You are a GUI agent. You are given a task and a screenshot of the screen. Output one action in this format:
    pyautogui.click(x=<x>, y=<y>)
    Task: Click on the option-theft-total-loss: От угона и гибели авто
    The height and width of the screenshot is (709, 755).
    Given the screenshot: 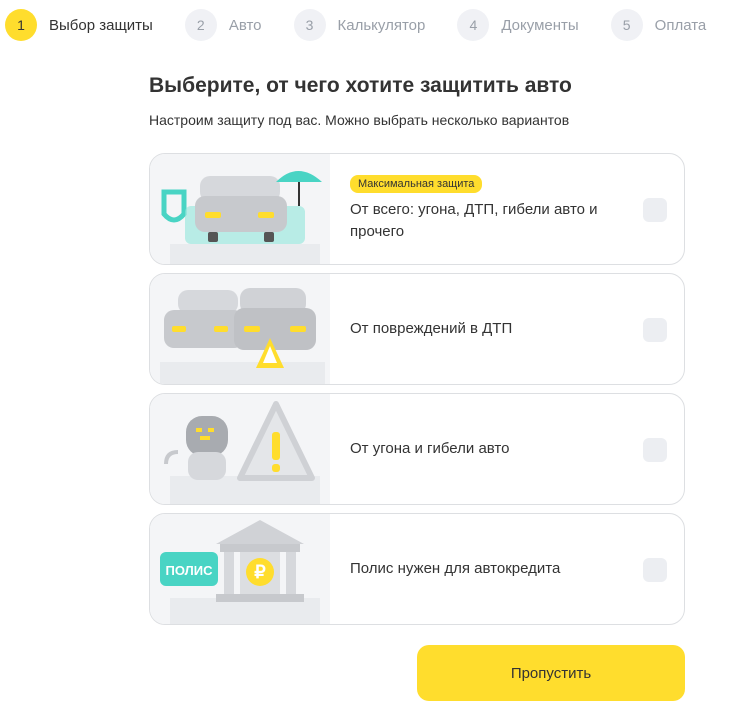 What is the action you would take?
    pyautogui.click(x=417, y=449)
    